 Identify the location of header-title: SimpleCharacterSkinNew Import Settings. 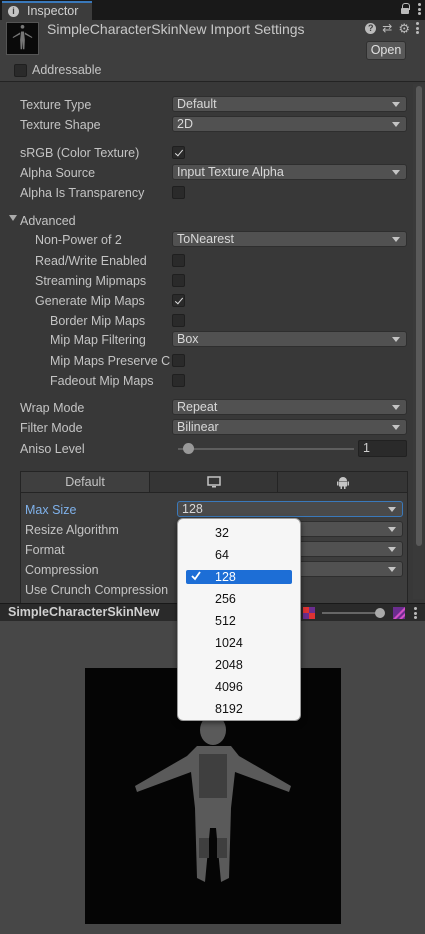
(176, 29).